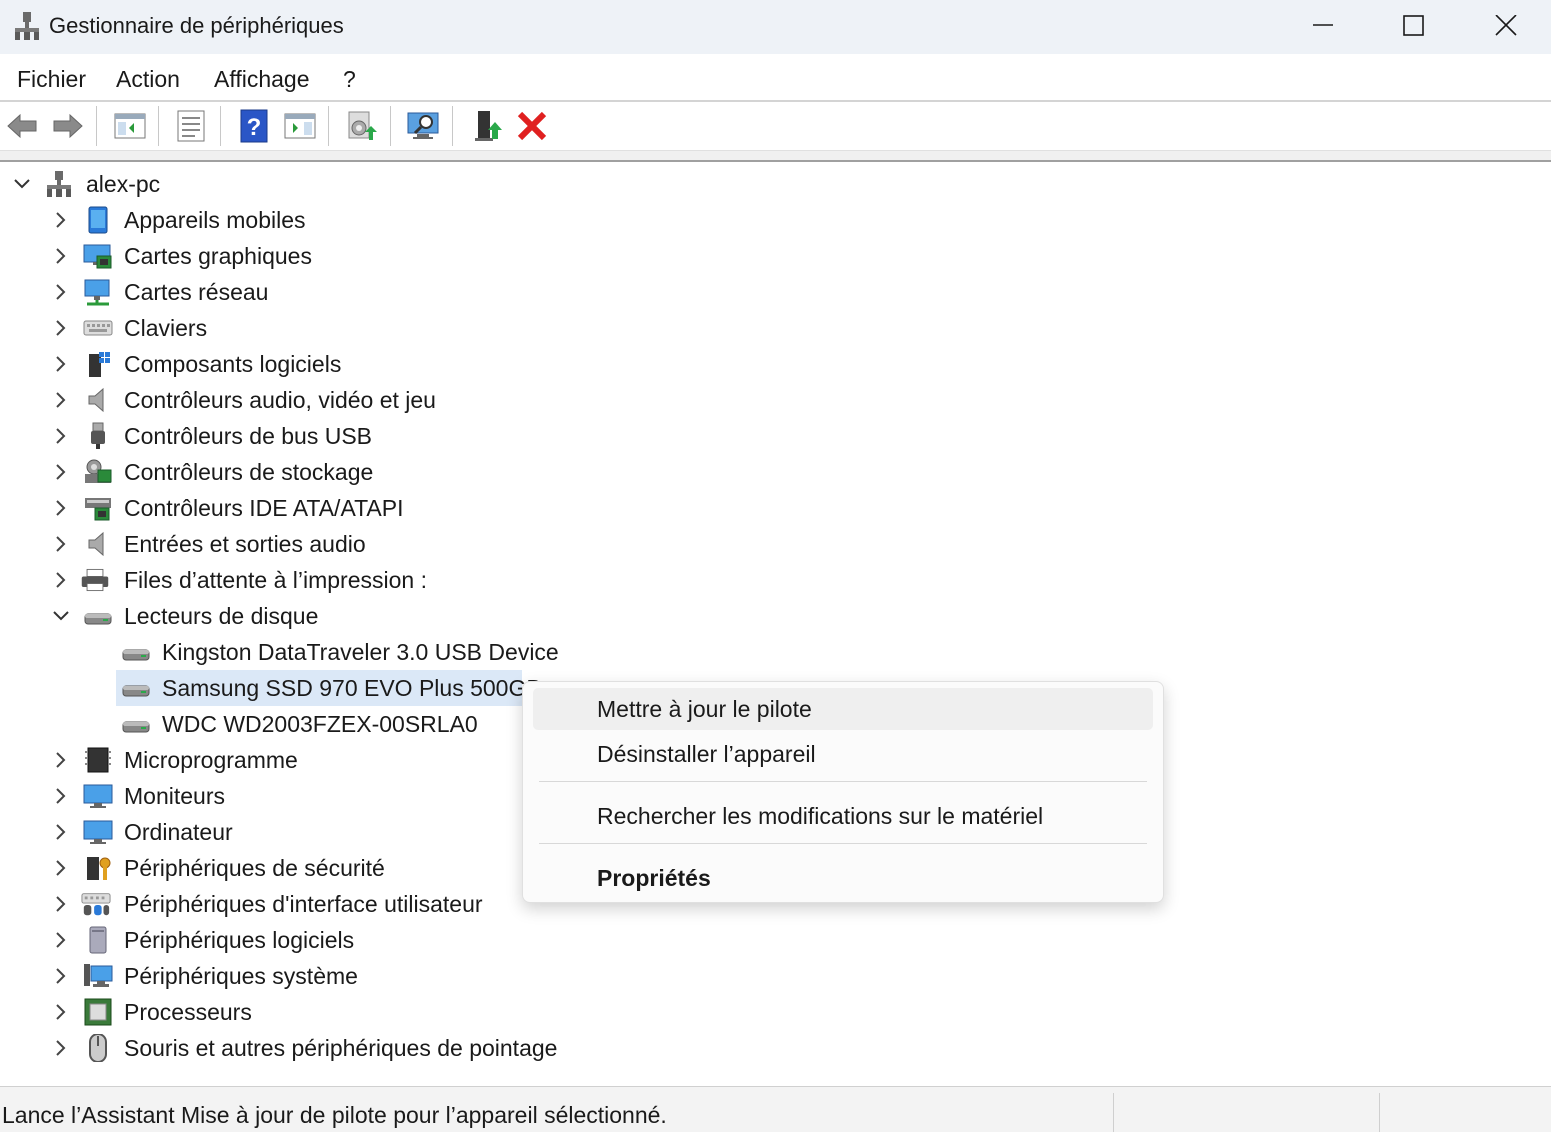  Describe the element at coordinates (349, 79) in the screenshot. I see `menu-help: ?` at that location.